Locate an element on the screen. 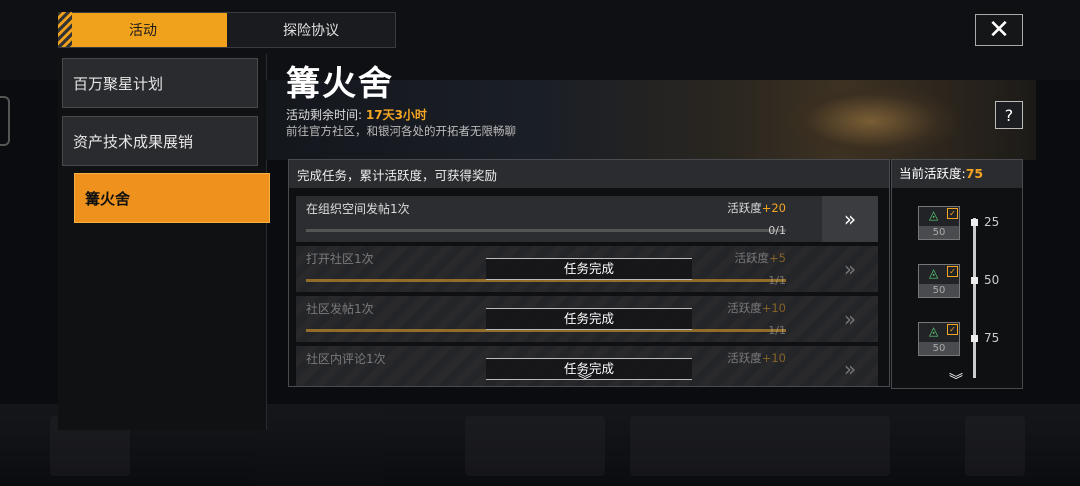 The image size is (1080, 486). tab-activity: 活动 is located at coordinates (142, 29).